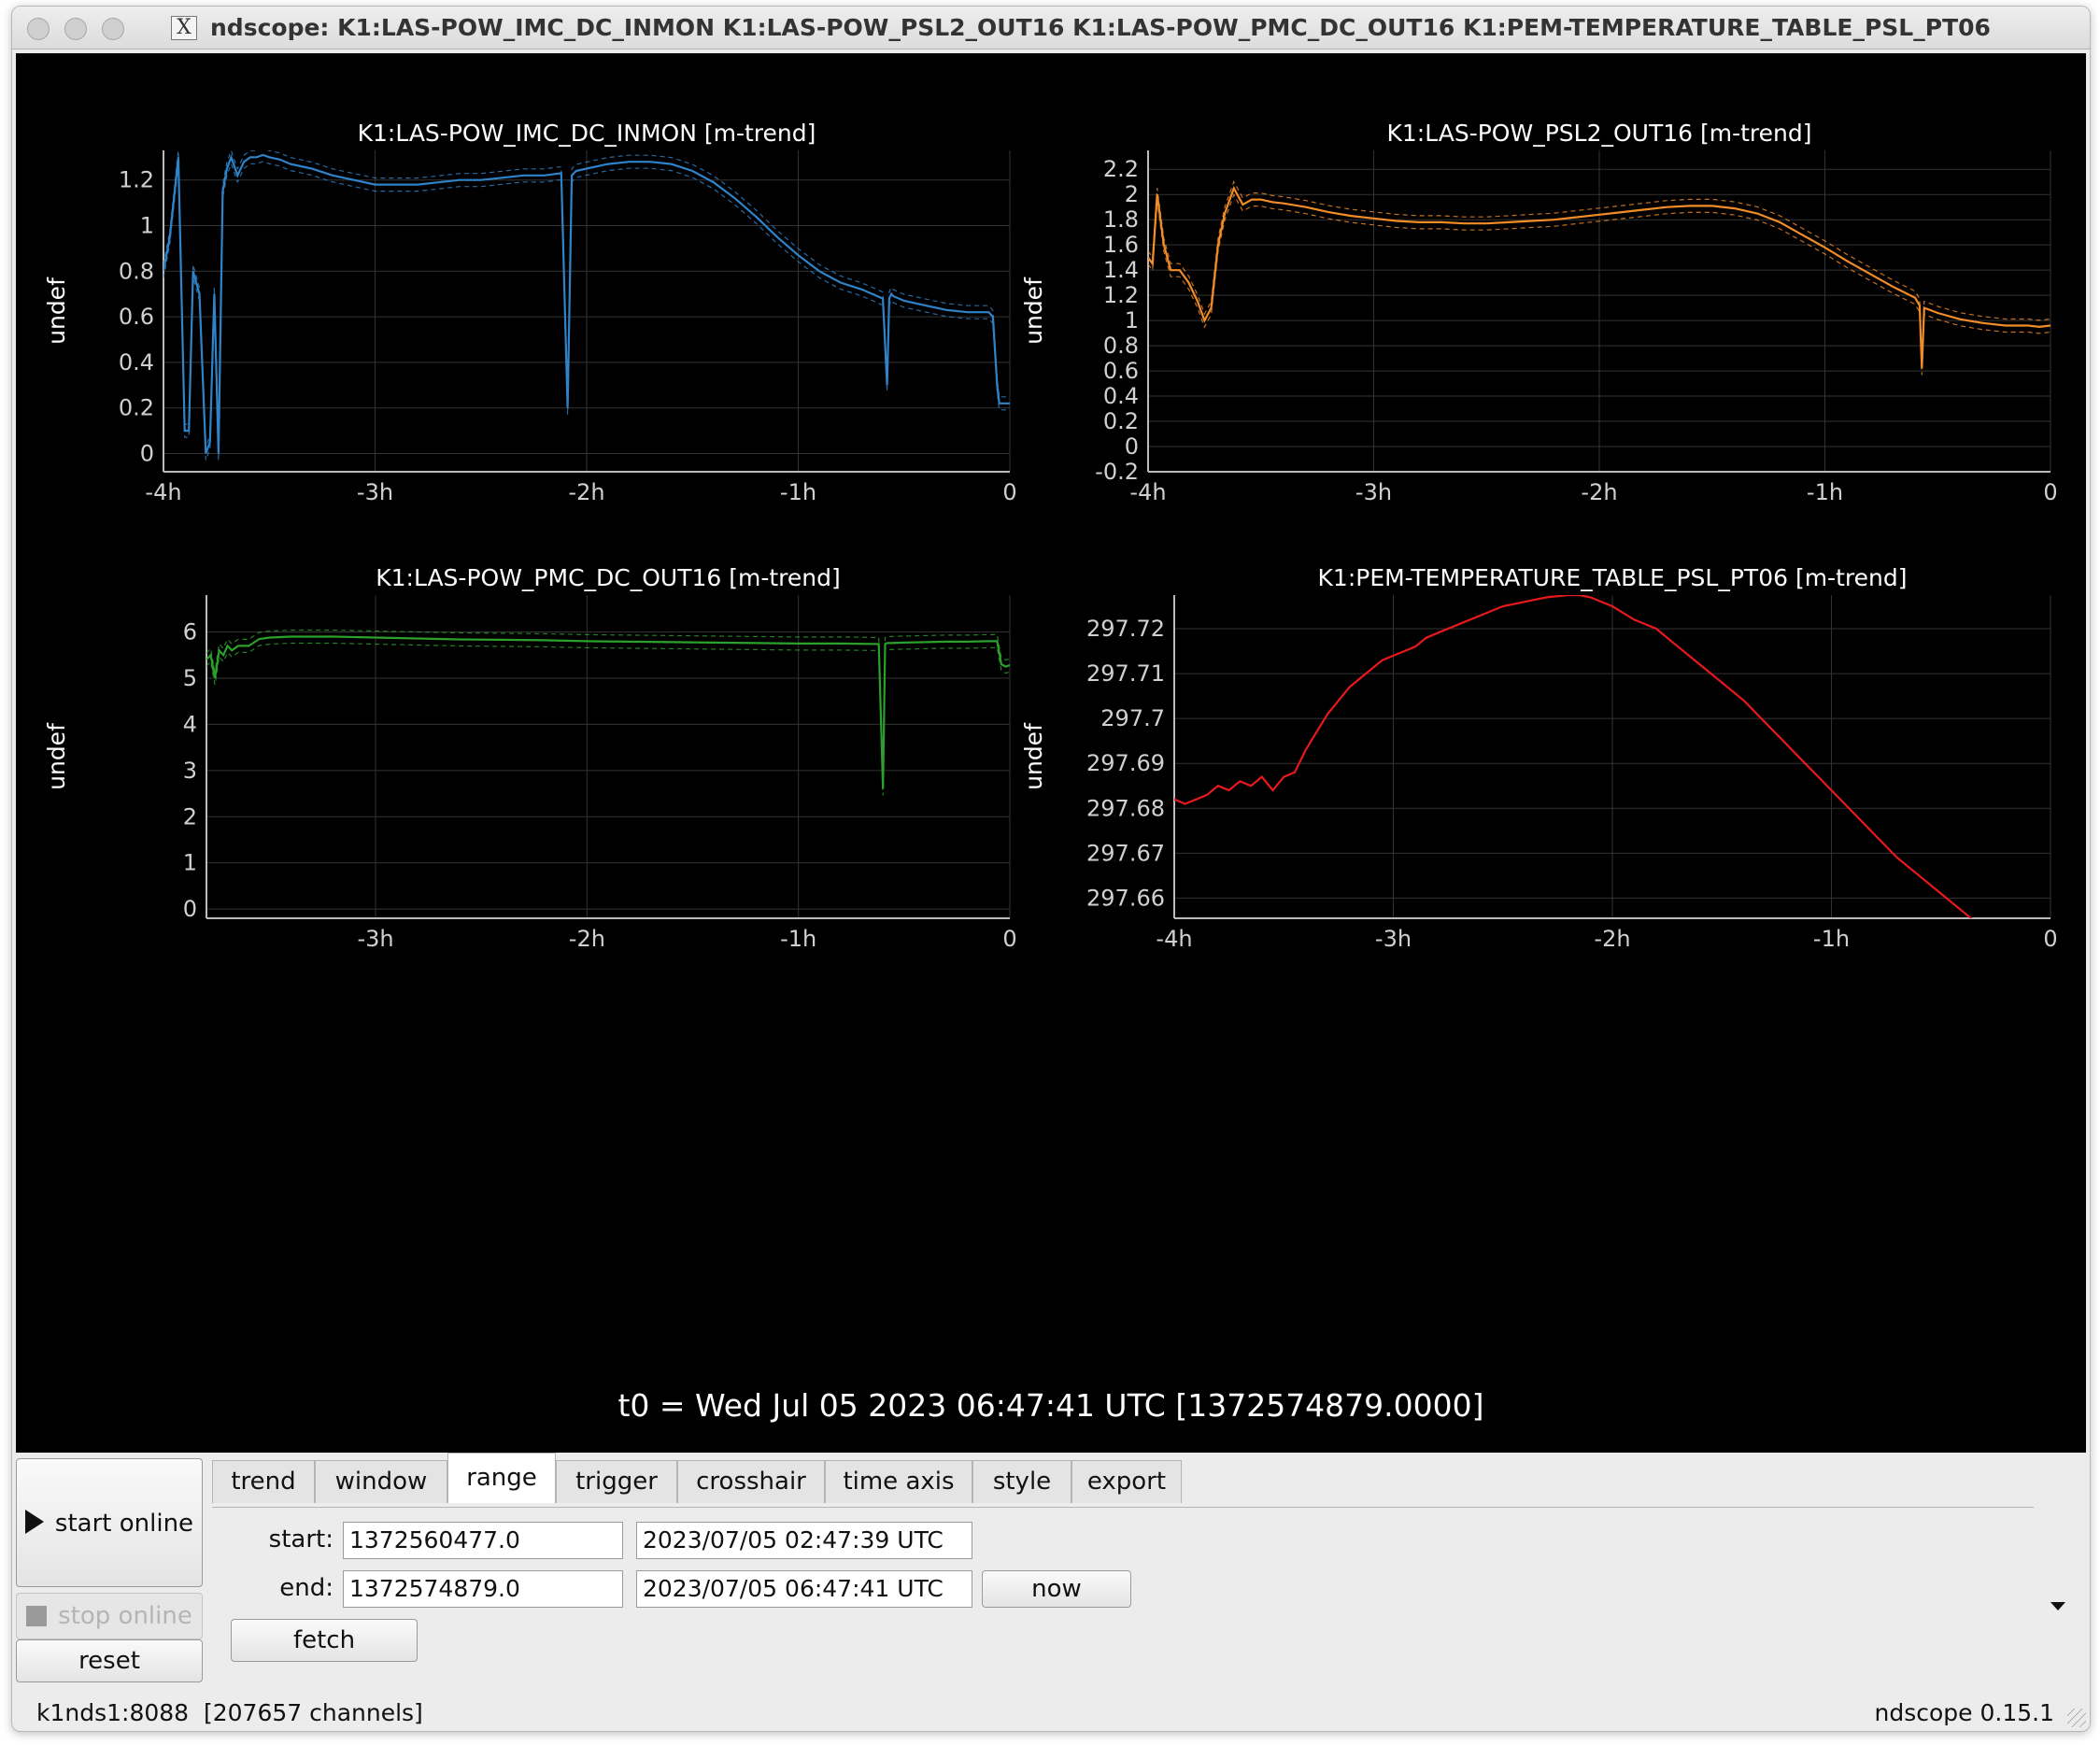  Describe the element at coordinates (1121, 219) in the screenshot. I see `y-tick-label: 1.8` at that location.